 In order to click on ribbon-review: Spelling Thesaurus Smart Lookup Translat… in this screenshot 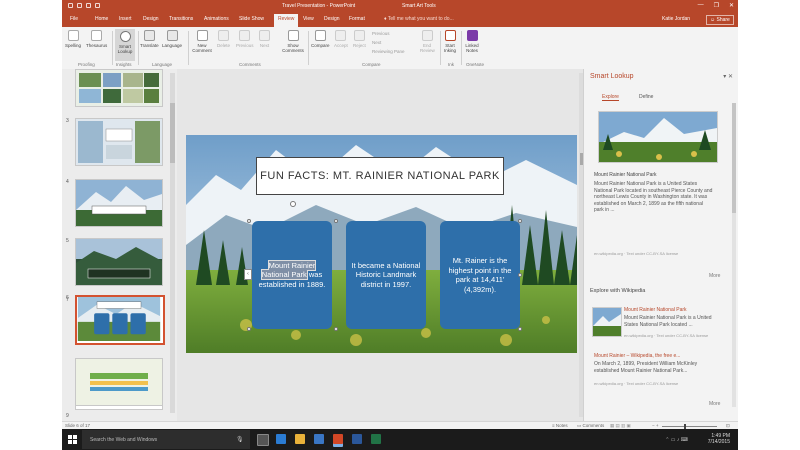, I will do `click(400, 48)`.